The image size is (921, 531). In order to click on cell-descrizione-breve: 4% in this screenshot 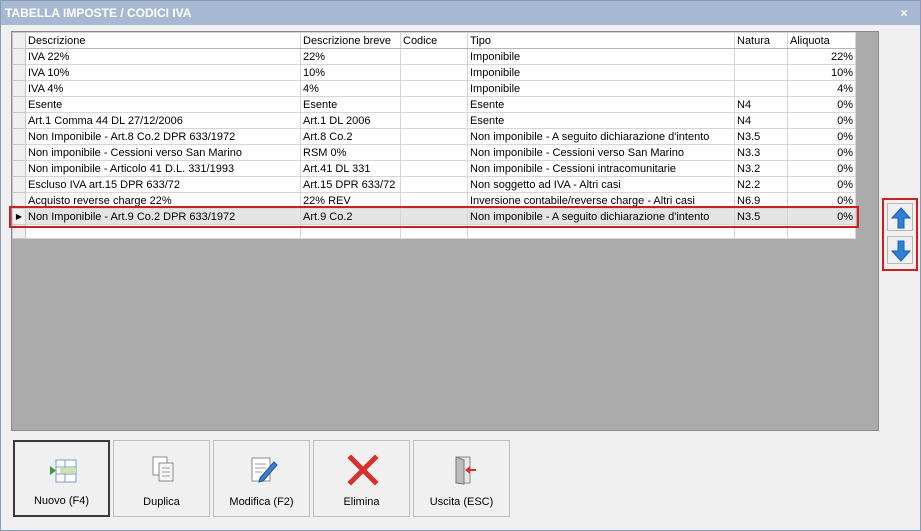, I will do `click(350, 88)`.